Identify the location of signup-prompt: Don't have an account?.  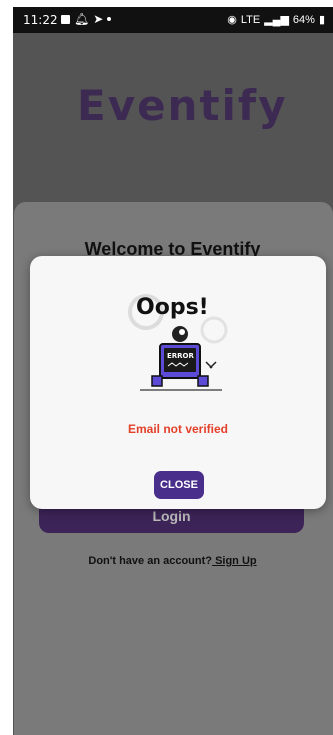
(150, 561).